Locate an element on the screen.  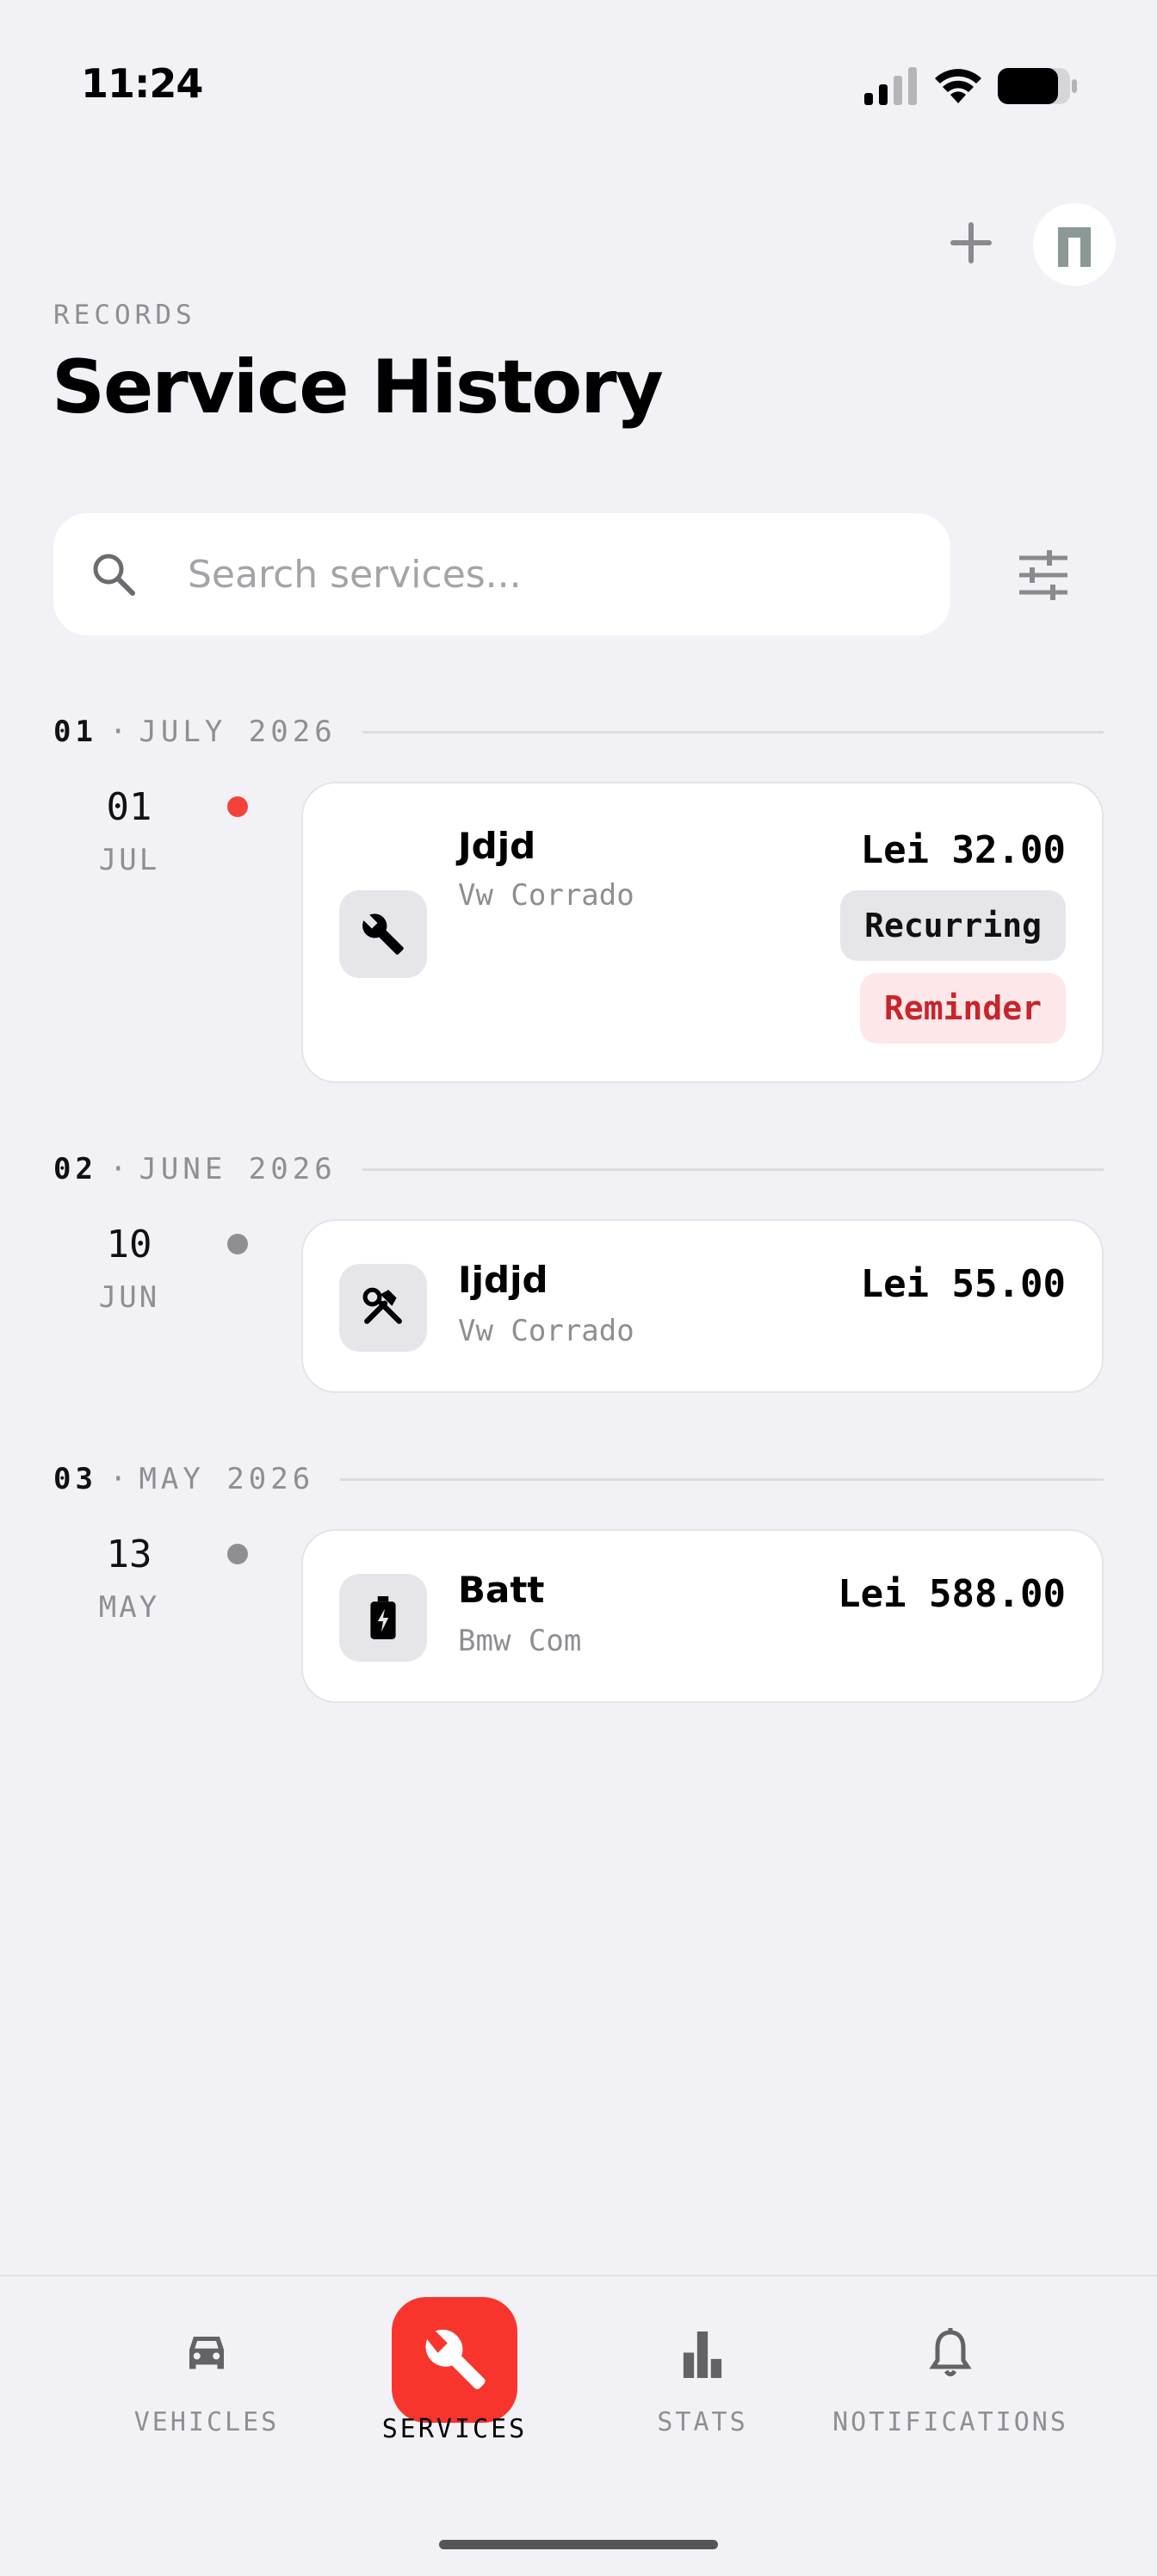
search-icon is located at coordinates (114, 575).